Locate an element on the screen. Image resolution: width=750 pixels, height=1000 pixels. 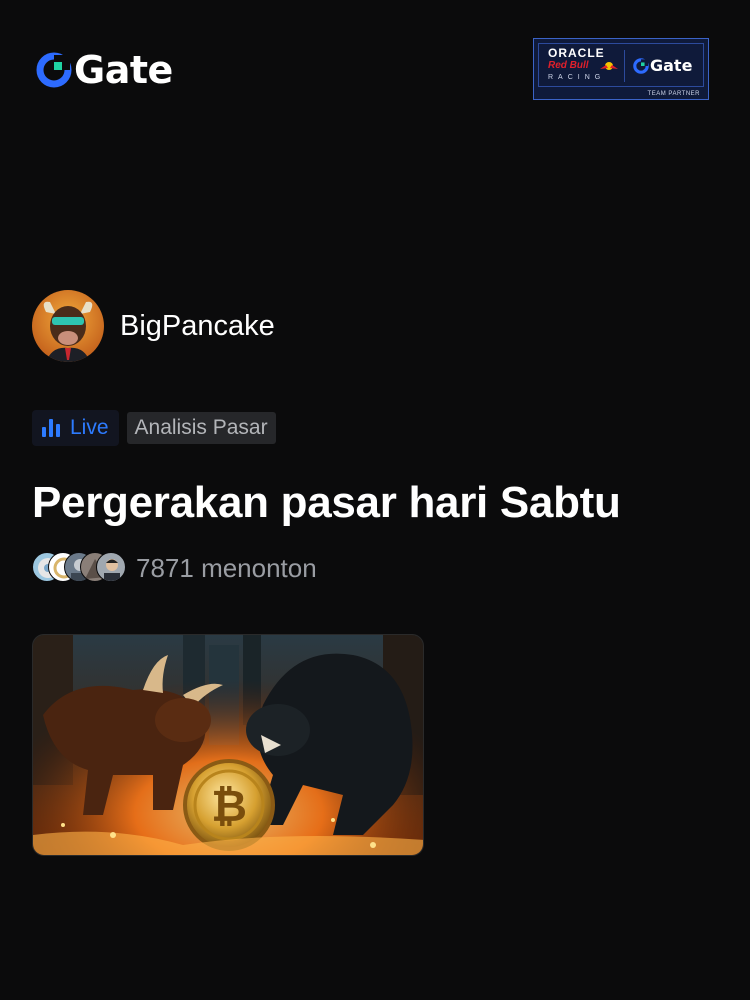
partner-gate-logo: Gate is located at coordinates (662, 65).